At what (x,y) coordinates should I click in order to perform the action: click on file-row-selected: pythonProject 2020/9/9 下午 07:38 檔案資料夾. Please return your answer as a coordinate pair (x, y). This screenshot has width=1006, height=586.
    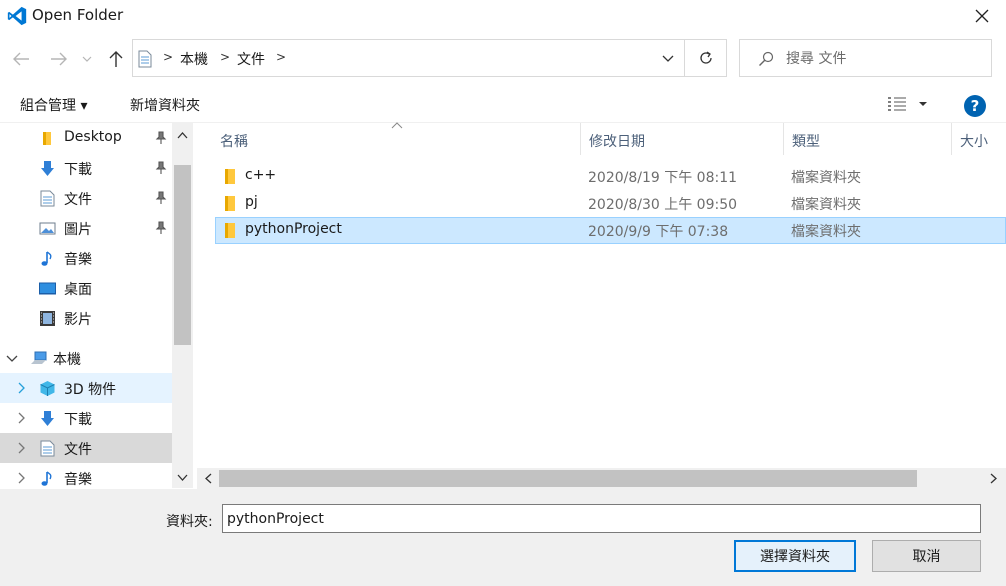
    Looking at the image, I should click on (610, 230).